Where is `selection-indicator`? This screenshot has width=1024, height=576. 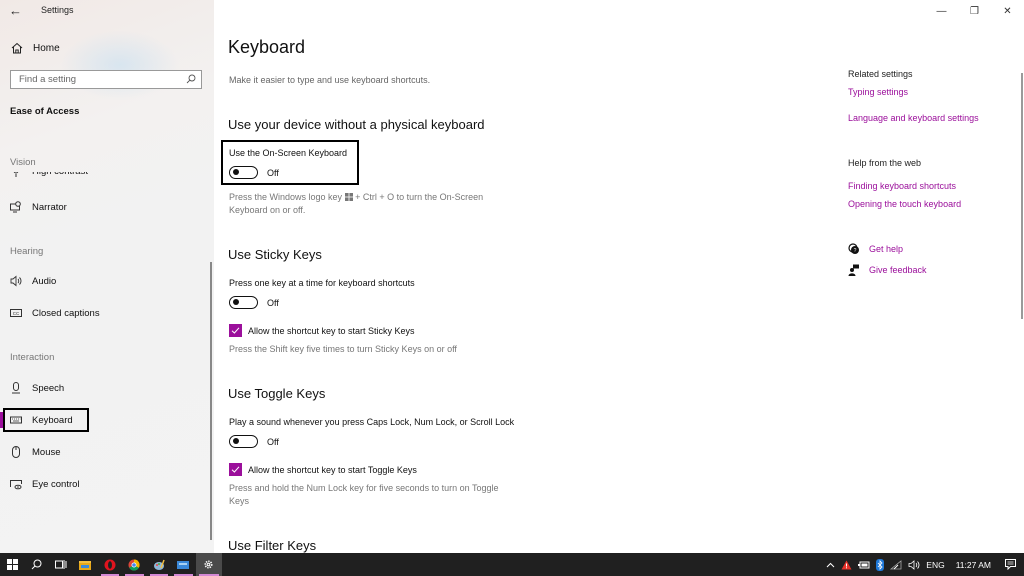
selection-indicator is located at coordinates (2, 420).